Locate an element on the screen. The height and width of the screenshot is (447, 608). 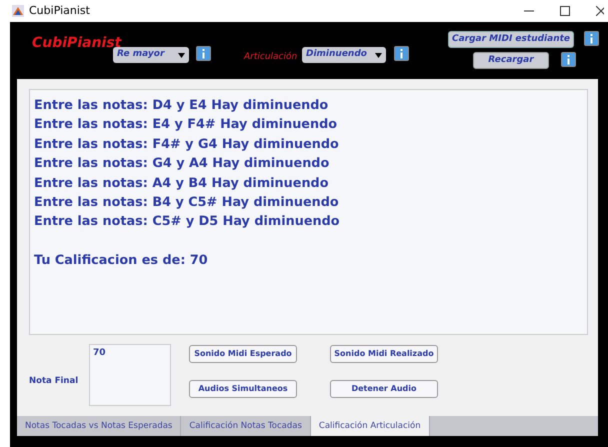
result-line: Entre las notas: F4# y G4 Hay diminuendo is located at coordinates (187, 145).